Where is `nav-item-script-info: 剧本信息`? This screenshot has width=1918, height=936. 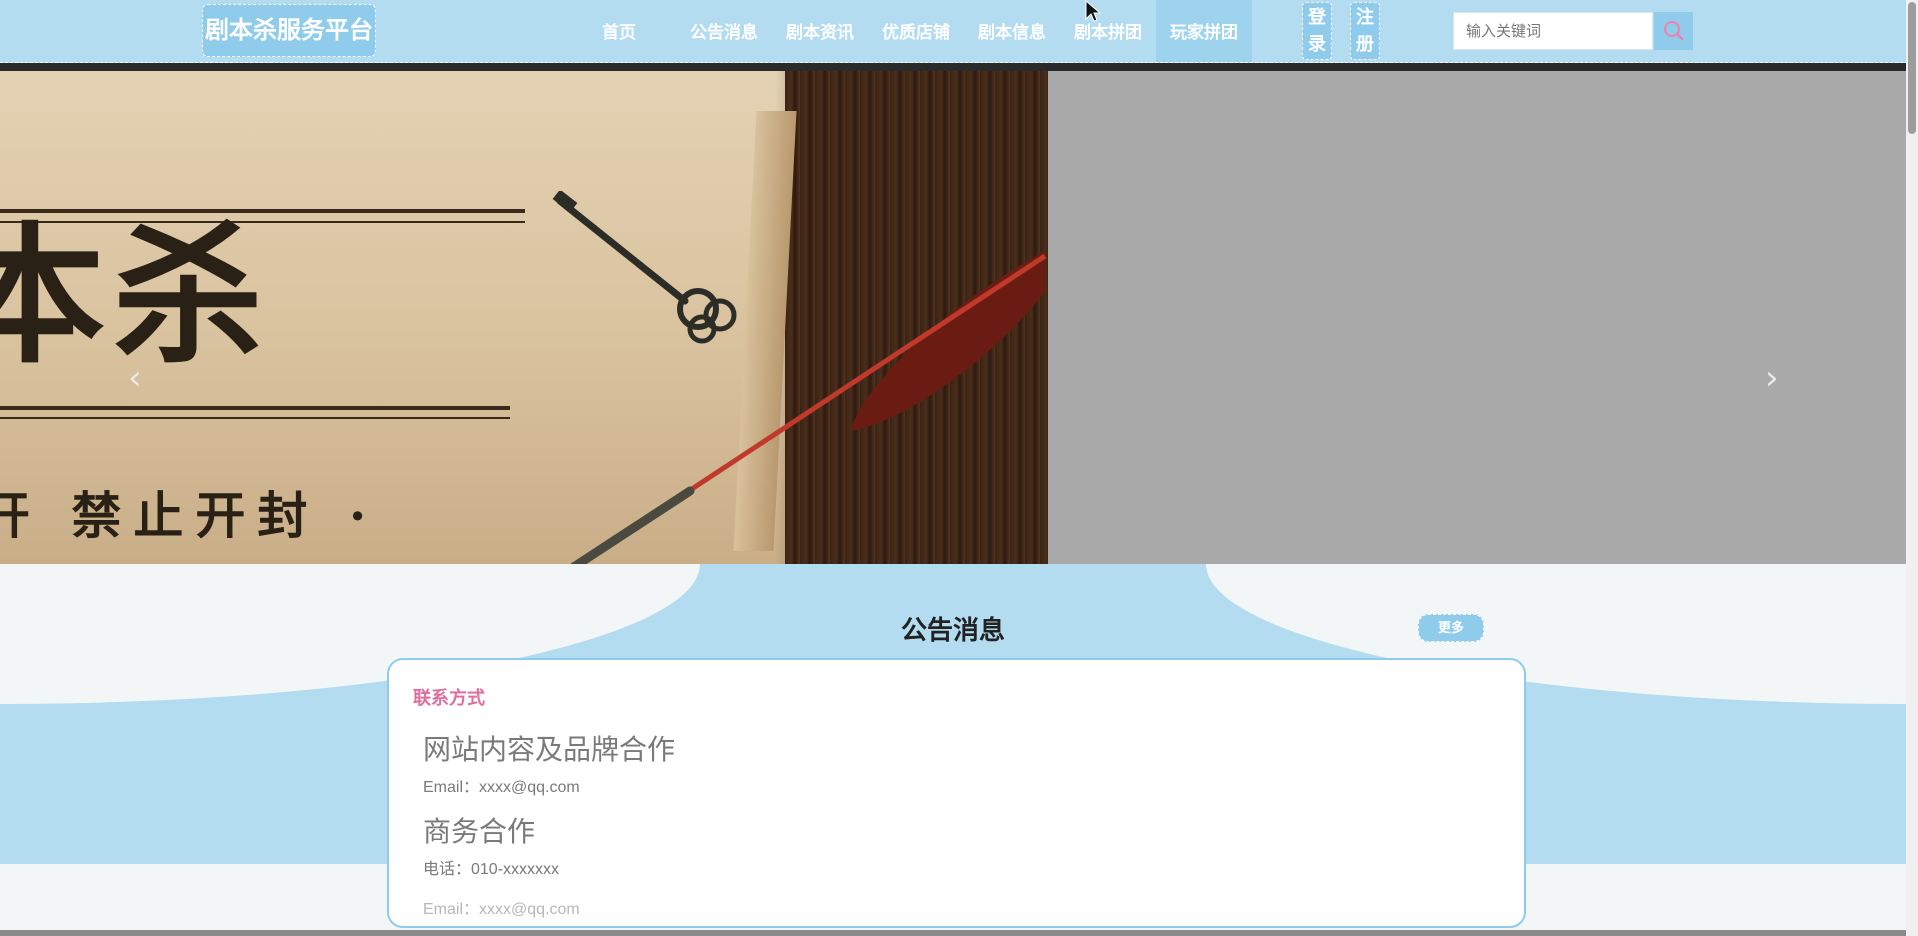
nav-item-script-info: 剧本信息 is located at coordinates (1012, 31).